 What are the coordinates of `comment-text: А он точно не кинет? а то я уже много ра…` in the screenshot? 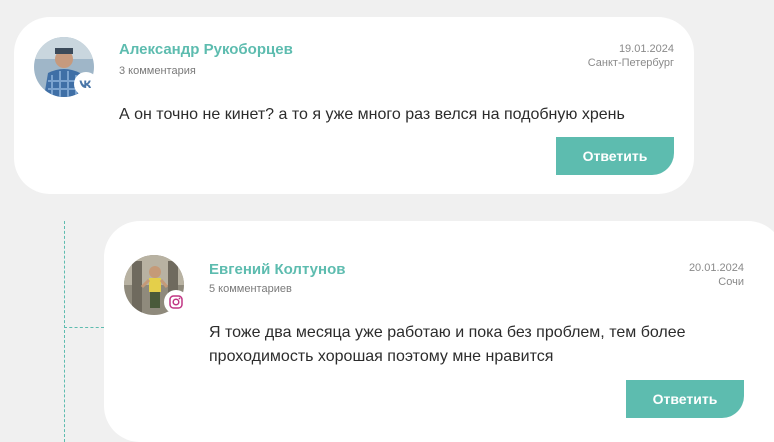 It's located at (372, 114).